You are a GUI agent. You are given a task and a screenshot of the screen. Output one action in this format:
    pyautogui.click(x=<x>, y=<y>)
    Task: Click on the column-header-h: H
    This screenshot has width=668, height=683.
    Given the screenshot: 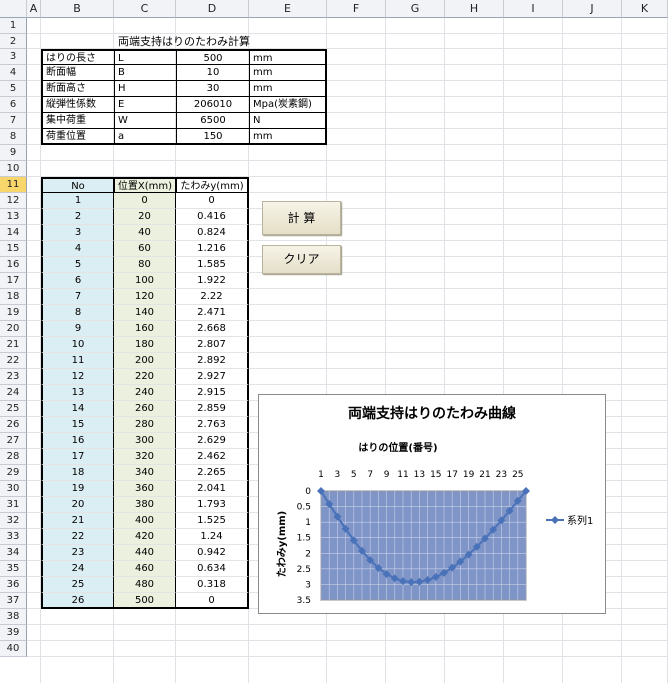 What is the action you would take?
    pyautogui.click(x=474, y=9)
    